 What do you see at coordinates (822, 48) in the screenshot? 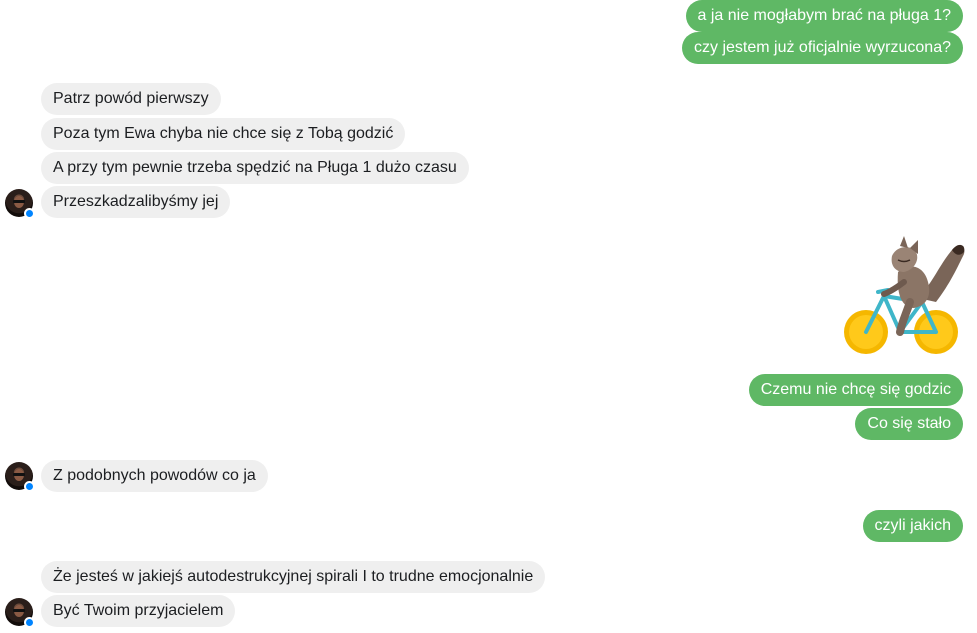
I see `outgoing-message: czy jestem już oficjalnie wyrzucona?` at bounding box center [822, 48].